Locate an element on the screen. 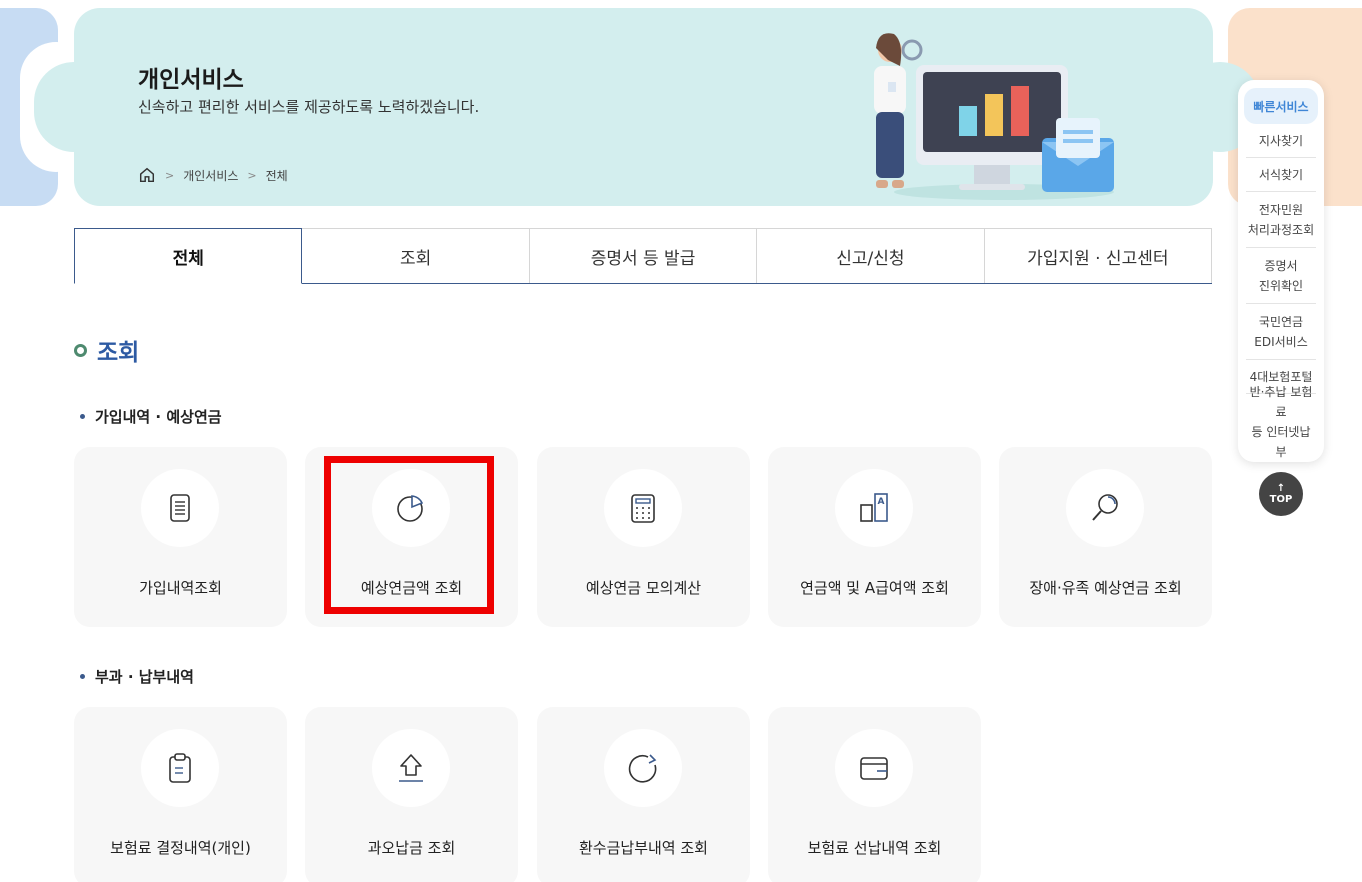 The width and height of the screenshot is (1362, 882). service-card-enrollment-history: 가입내역조회 is located at coordinates (180, 537).